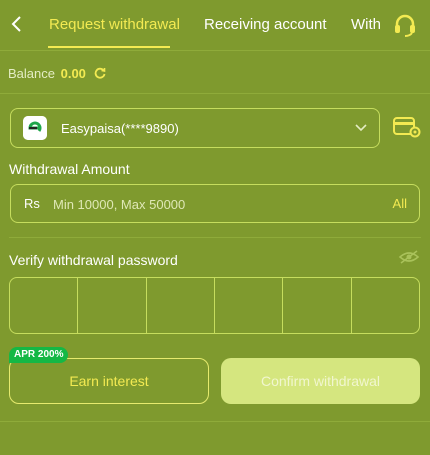 The width and height of the screenshot is (430, 455). I want to click on withdrawal-amount-field: Rs All, so click(215, 203).